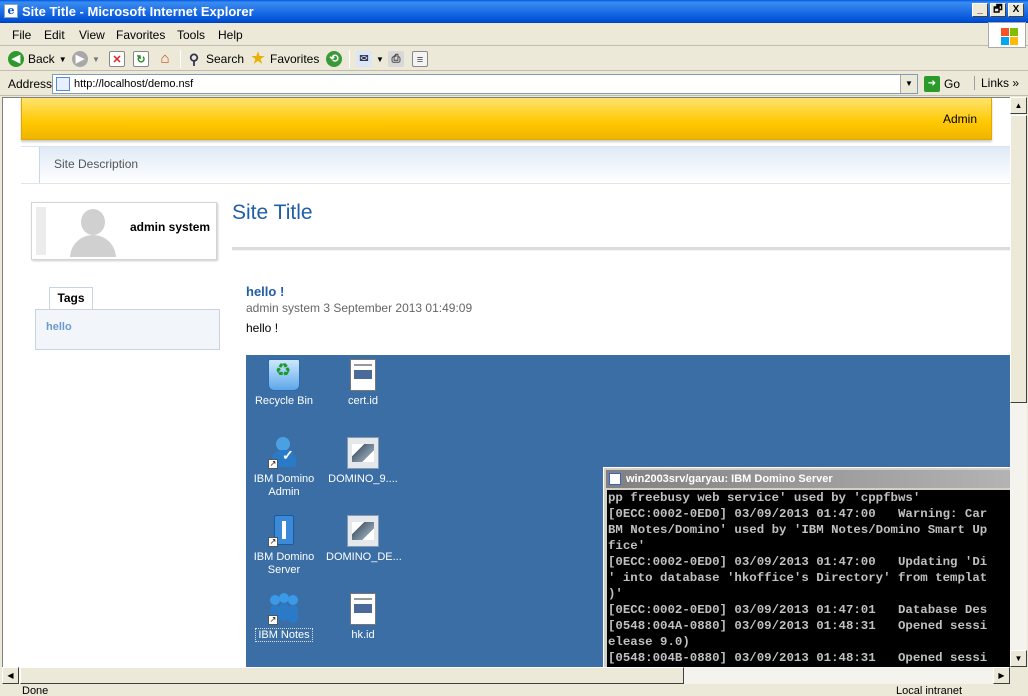  What do you see at coordinates (138, 11) in the screenshot?
I see `window-title: Site Title - Microsoft Internet Explorer` at bounding box center [138, 11].